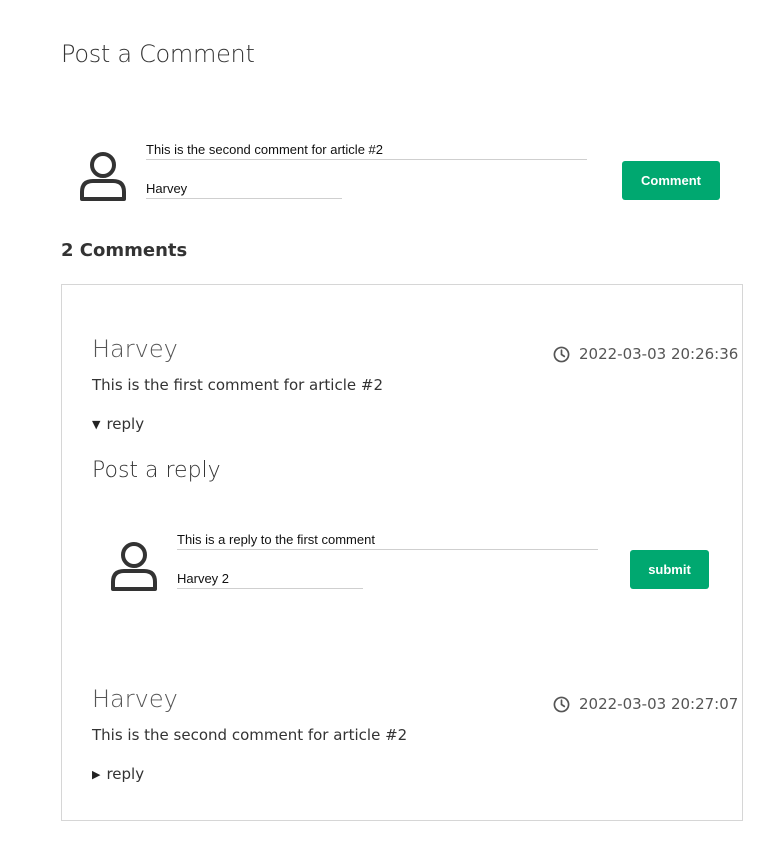 This screenshot has height=846, width=777. Describe the element at coordinates (270, 579) in the screenshot. I see `reply-name-input` at that location.